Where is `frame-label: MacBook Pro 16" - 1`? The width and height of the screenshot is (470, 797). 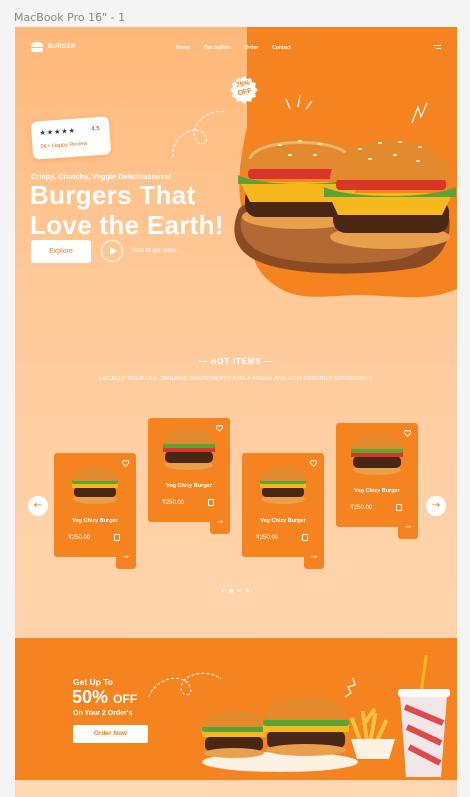 frame-label: MacBook Pro 16" - 1 is located at coordinates (70, 17).